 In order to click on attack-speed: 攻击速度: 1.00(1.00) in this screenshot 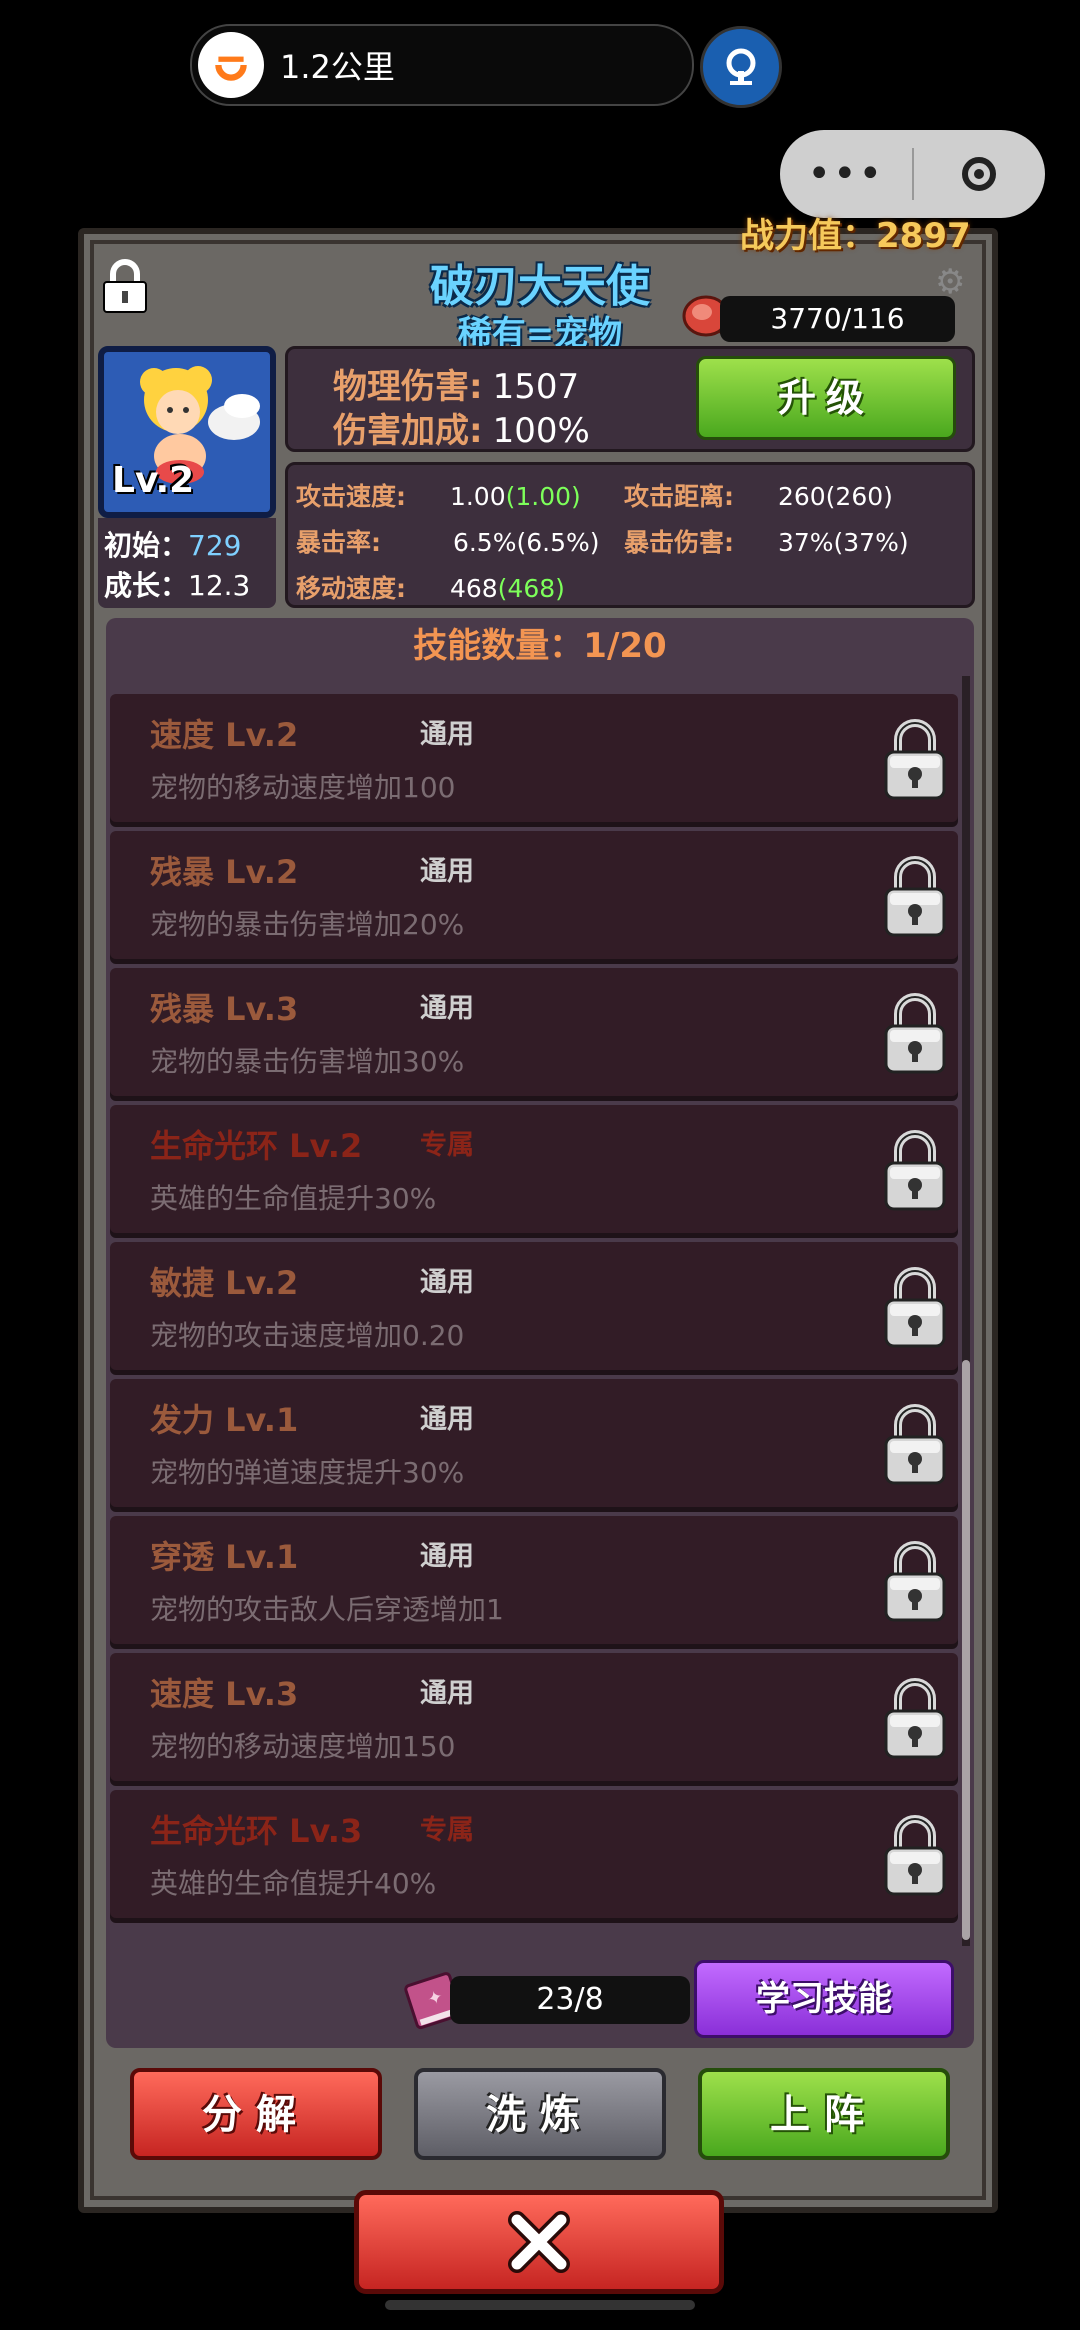, I will do `click(438, 496)`.